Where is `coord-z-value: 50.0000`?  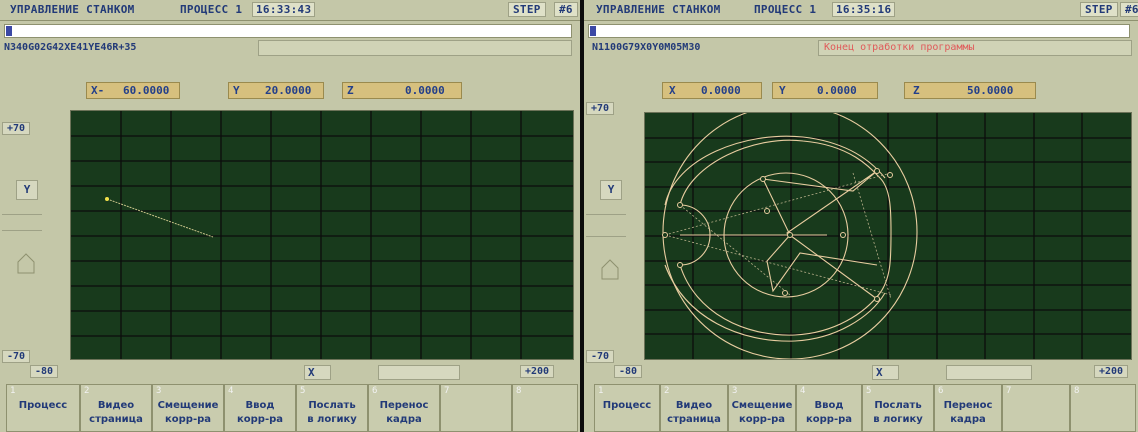
coord-z-value: 50.0000 is located at coordinates (990, 90).